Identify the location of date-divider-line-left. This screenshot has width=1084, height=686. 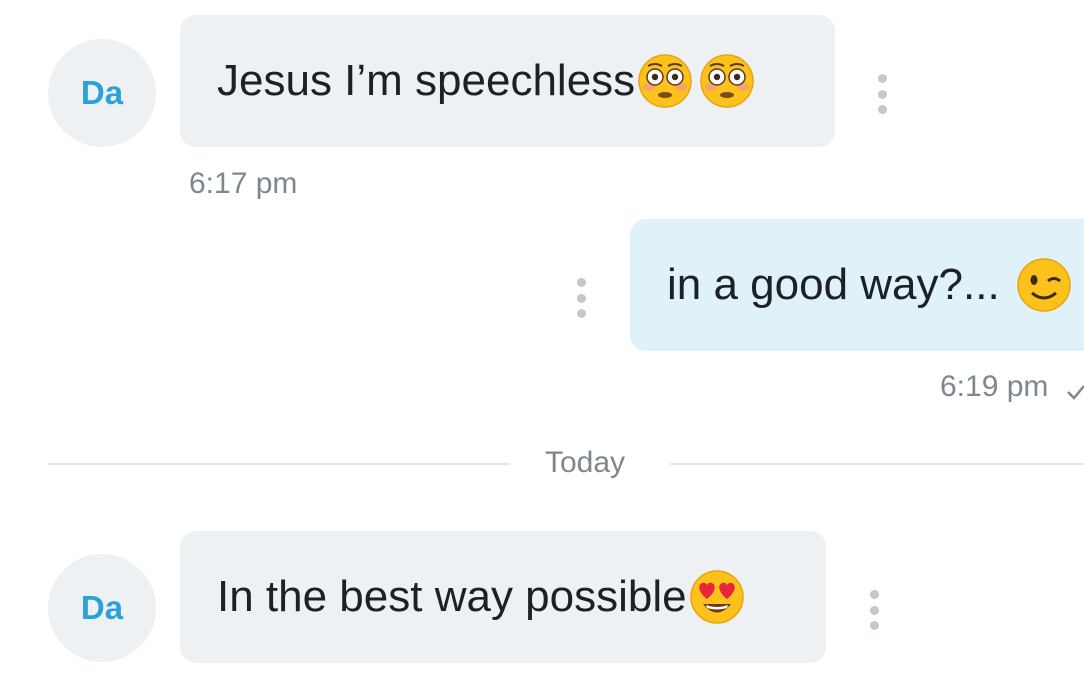
(279, 464).